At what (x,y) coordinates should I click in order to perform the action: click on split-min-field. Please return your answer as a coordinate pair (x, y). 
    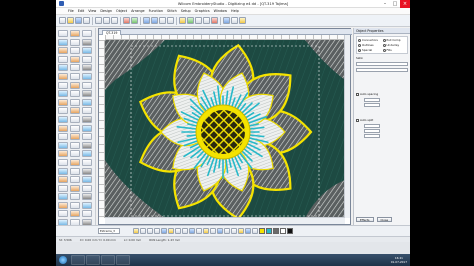
    Looking at the image, I should click on (372, 131).